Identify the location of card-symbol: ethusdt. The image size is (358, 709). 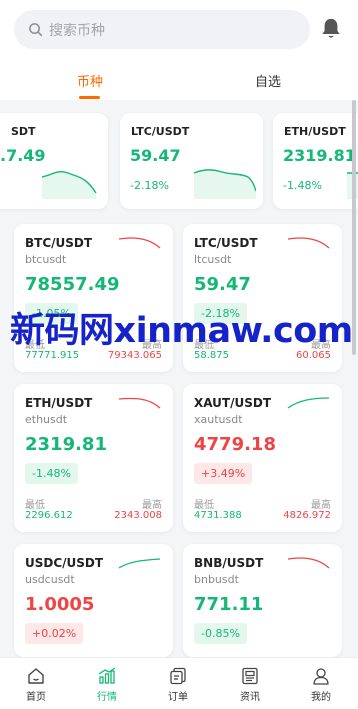
(46, 419).